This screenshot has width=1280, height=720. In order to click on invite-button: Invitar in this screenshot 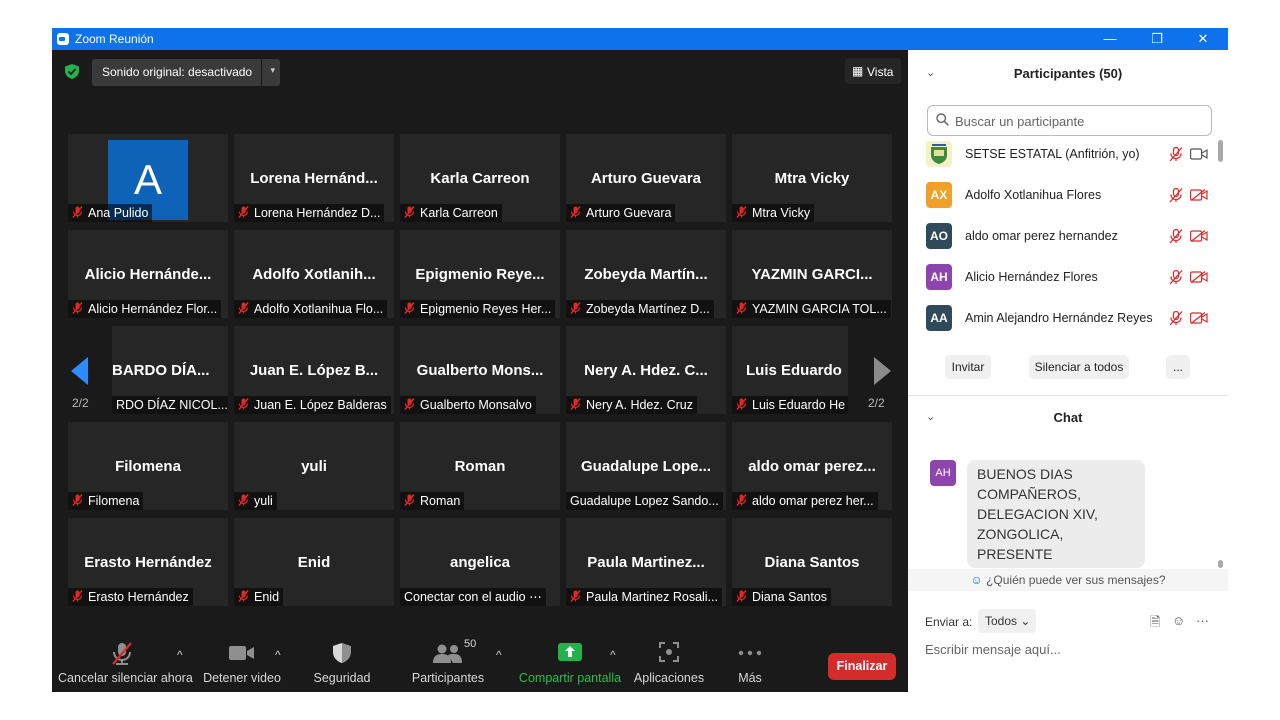, I will do `click(968, 367)`.